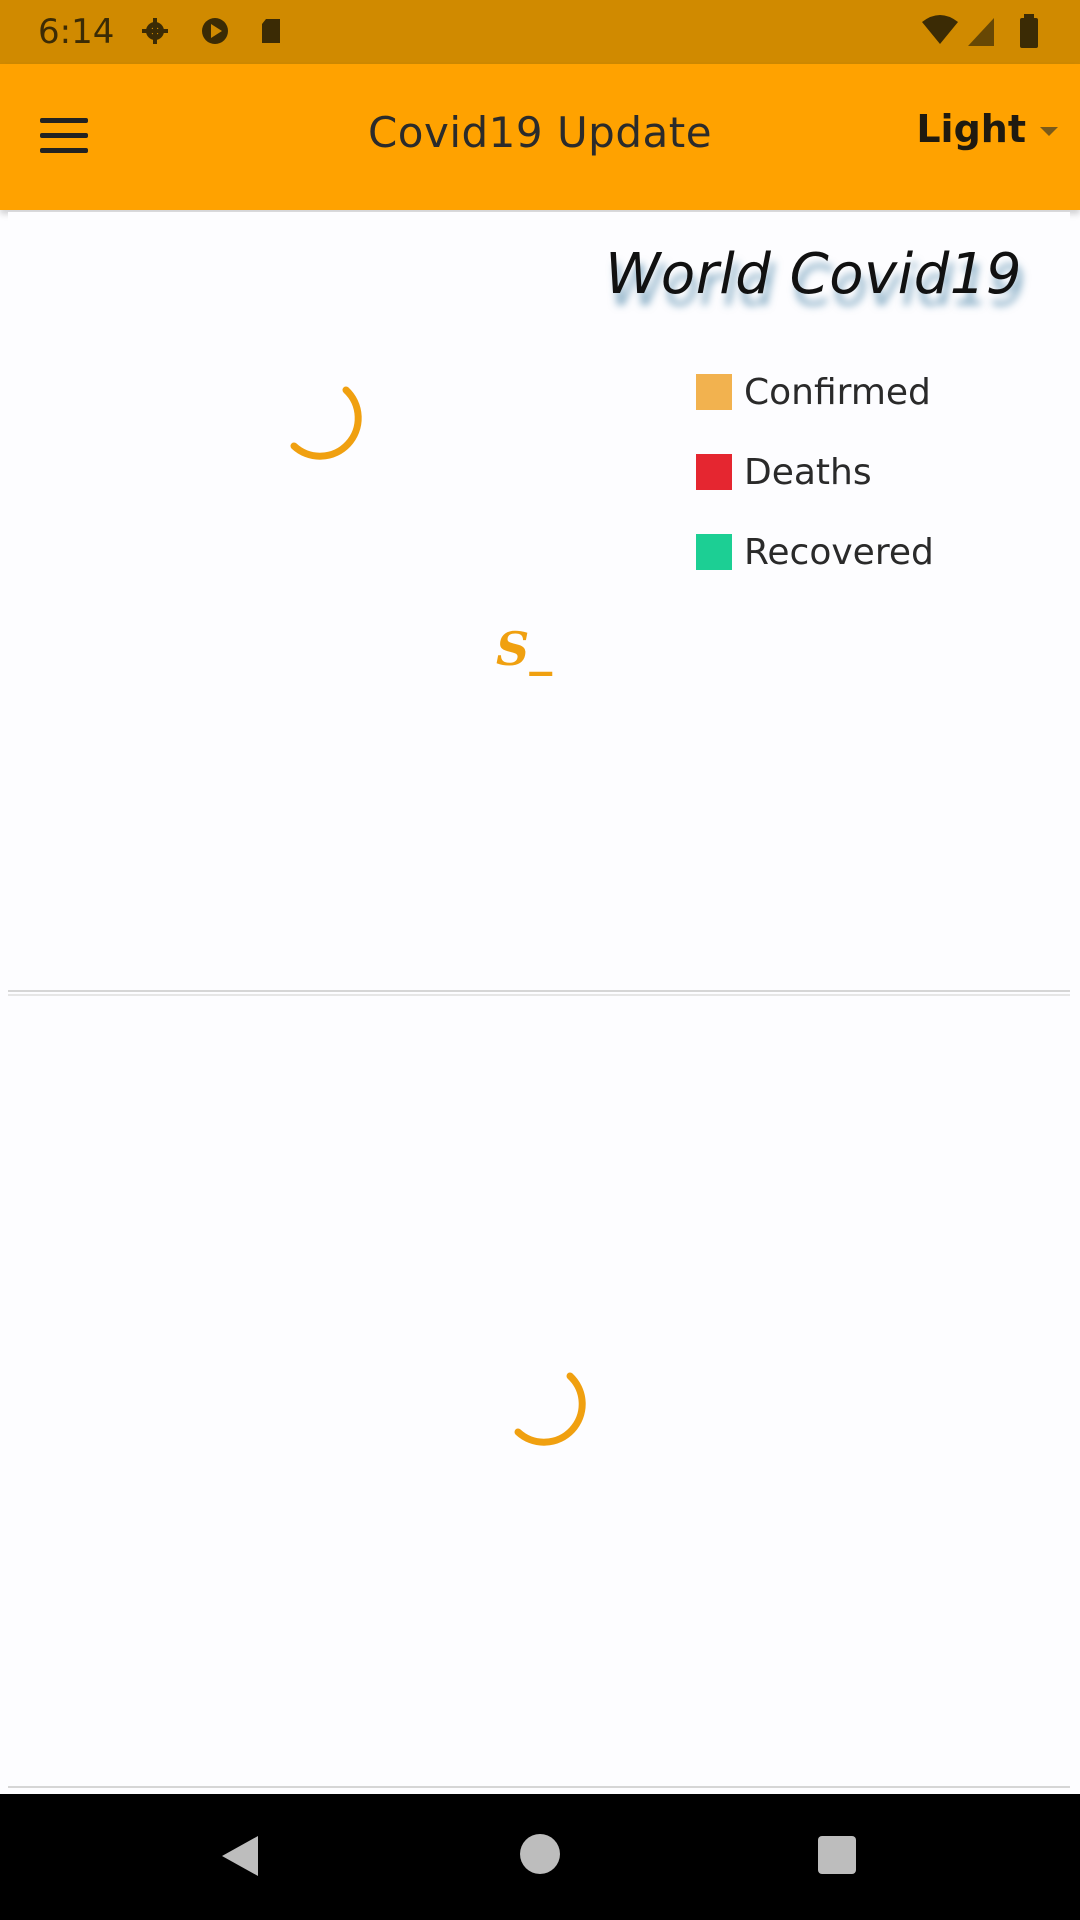 This screenshot has height=1920, width=1080. What do you see at coordinates (981, 32) in the screenshot?
I see `signal-icon` at bounding box center [981, 32].